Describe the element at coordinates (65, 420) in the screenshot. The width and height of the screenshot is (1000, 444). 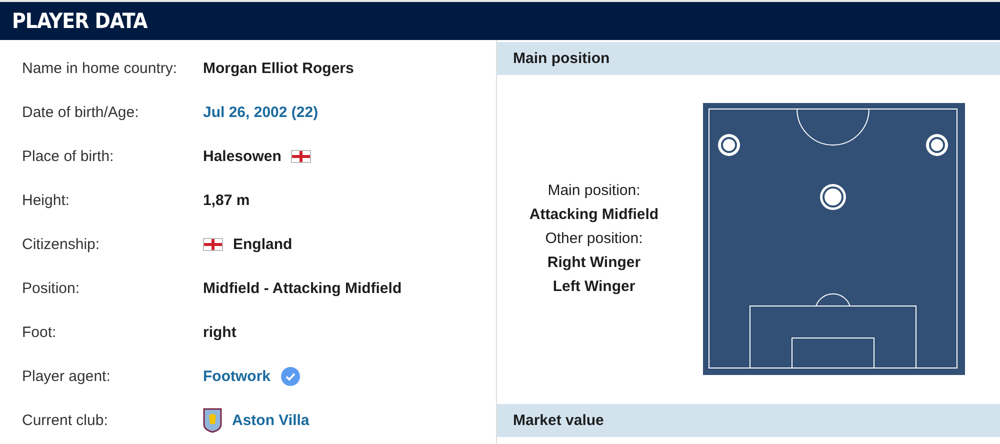
I see `field-label: Current club:` at that location.